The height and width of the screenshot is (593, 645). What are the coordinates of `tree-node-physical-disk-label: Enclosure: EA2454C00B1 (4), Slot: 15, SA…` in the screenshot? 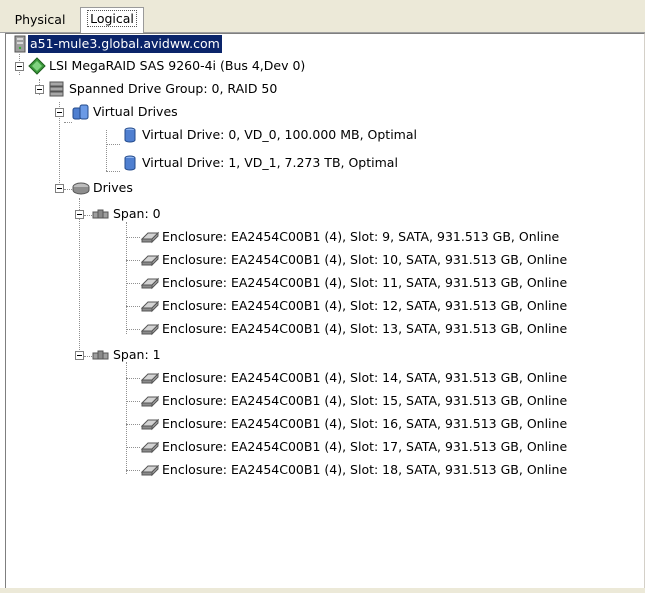 It's located at (365, 400).